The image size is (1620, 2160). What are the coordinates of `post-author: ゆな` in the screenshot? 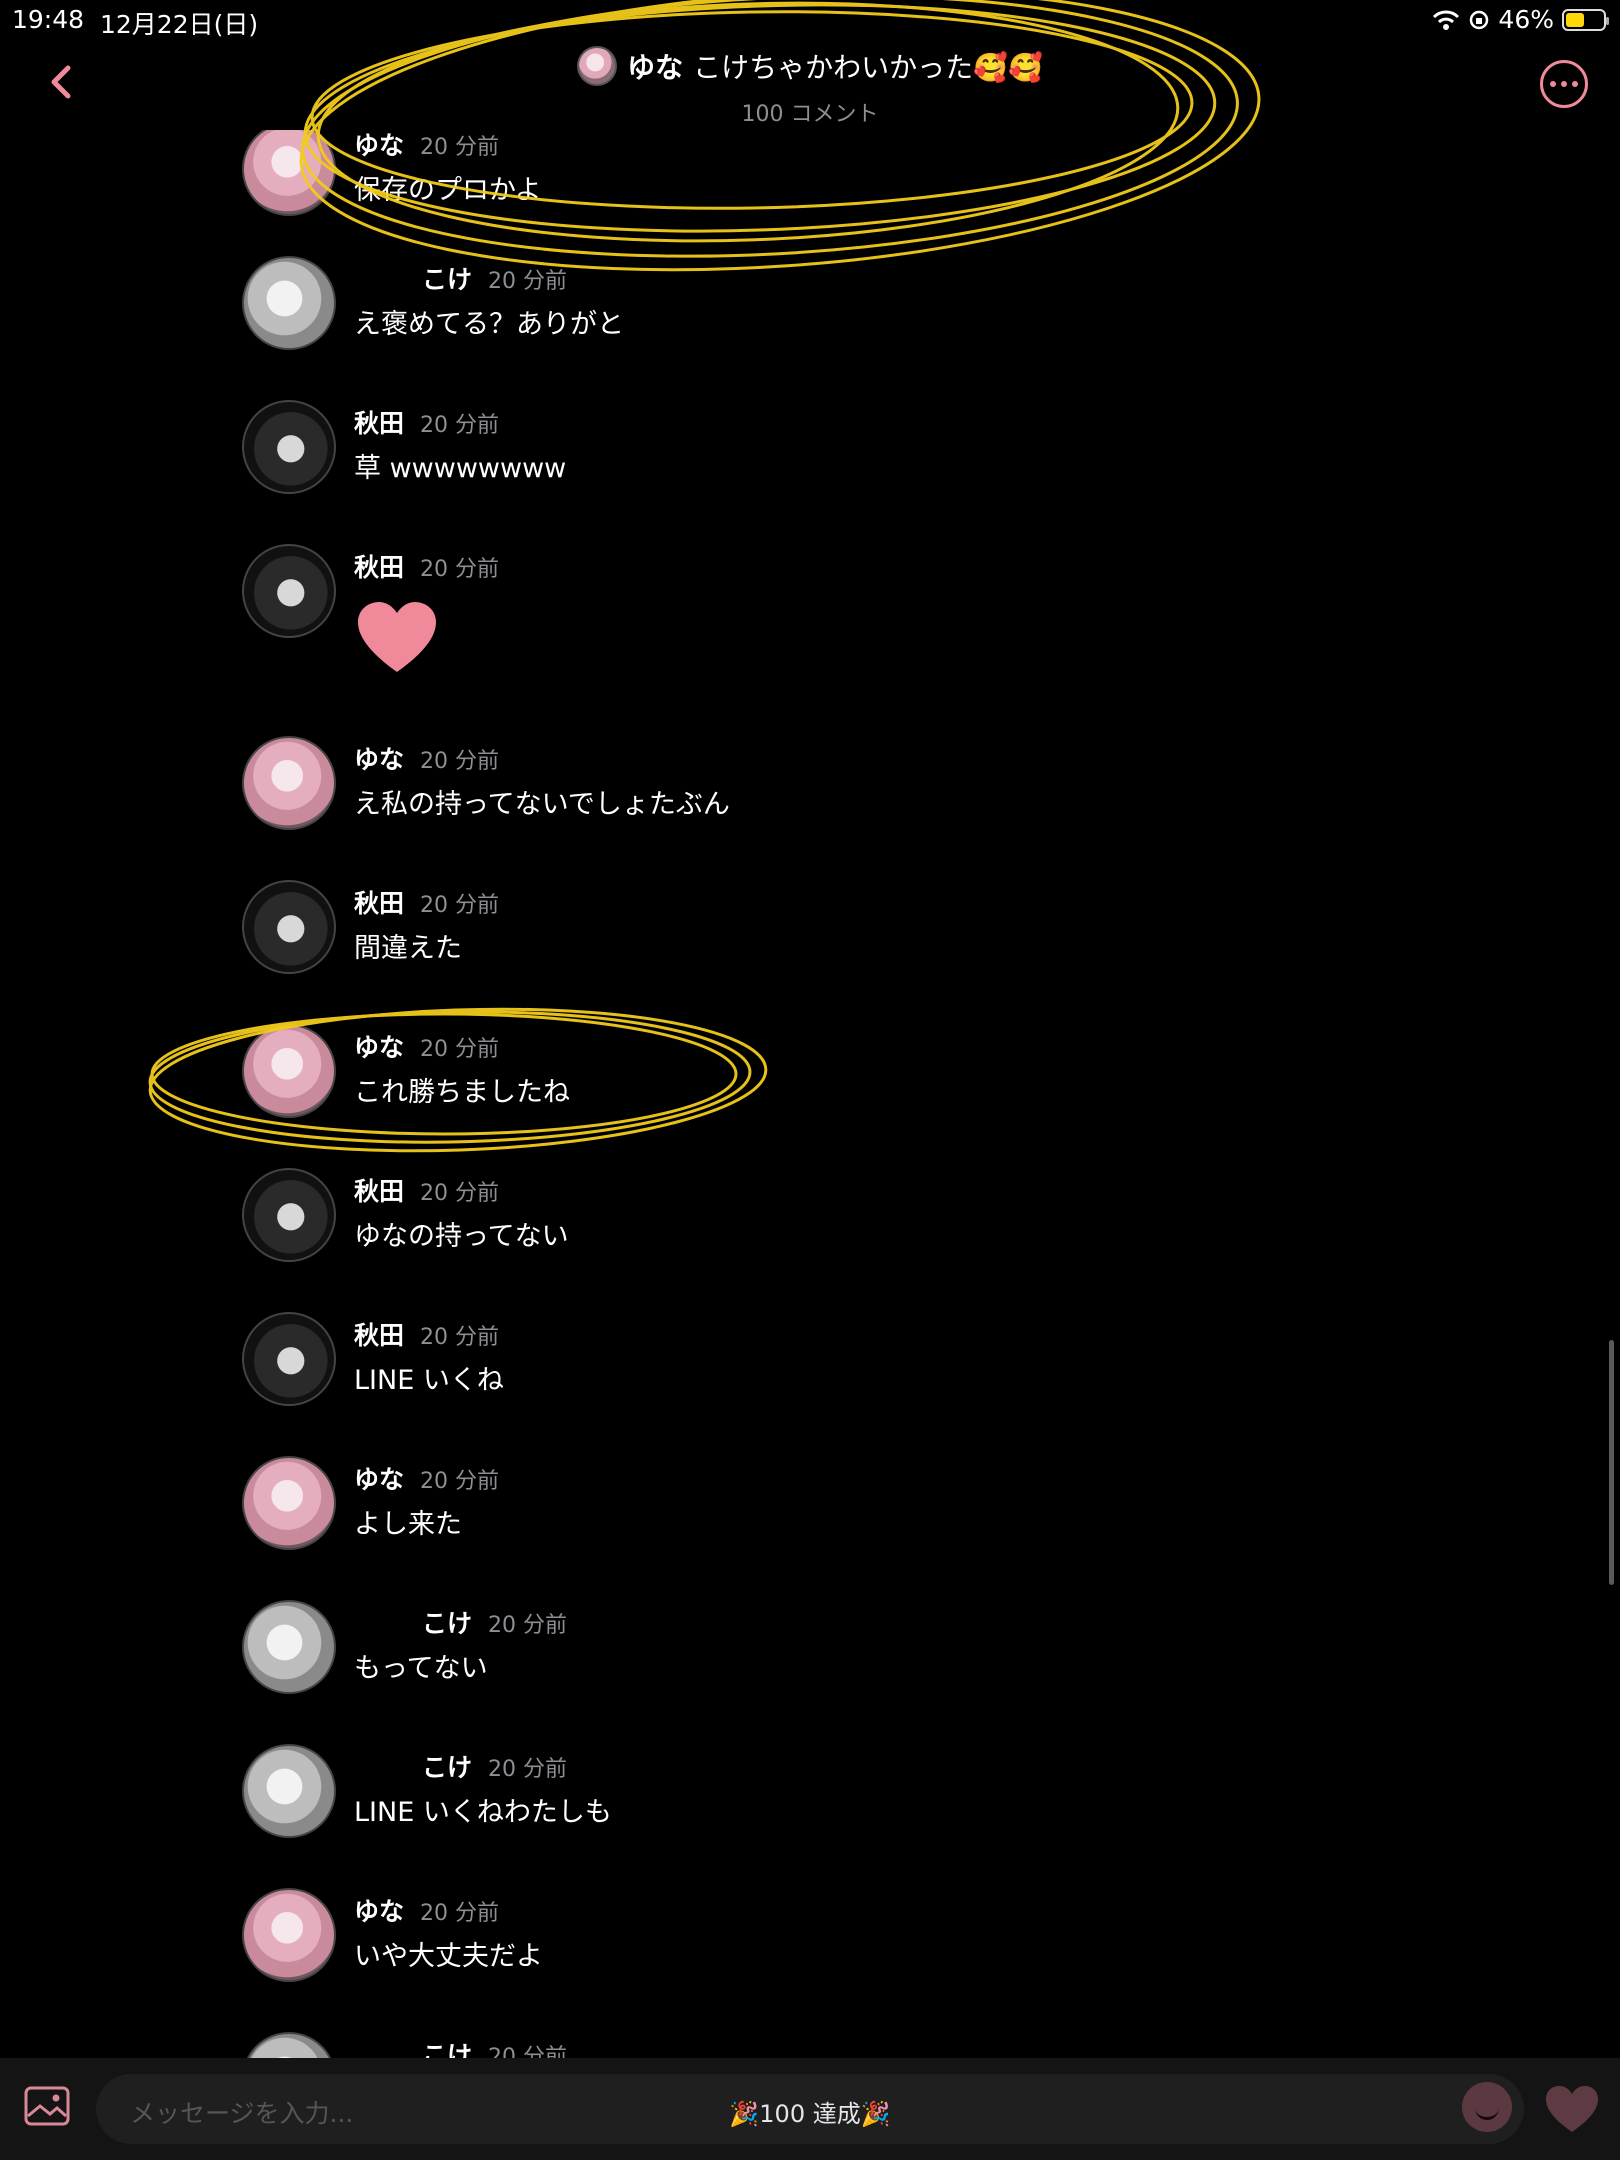 It's located at (655, 67).